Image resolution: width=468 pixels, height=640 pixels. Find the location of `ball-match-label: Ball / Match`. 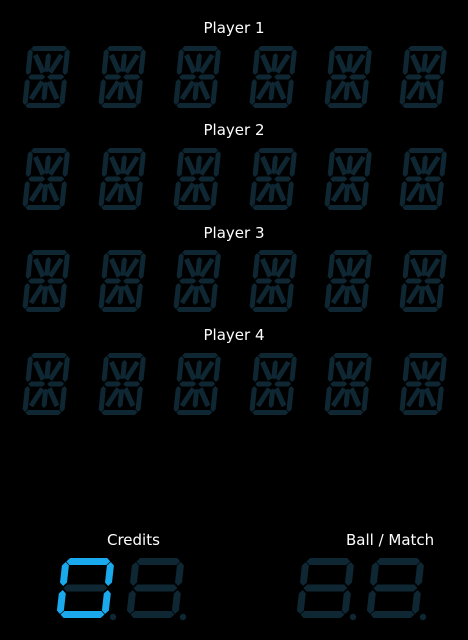

ball-match-label: Ball / Match is located at coordinates (390, 540).